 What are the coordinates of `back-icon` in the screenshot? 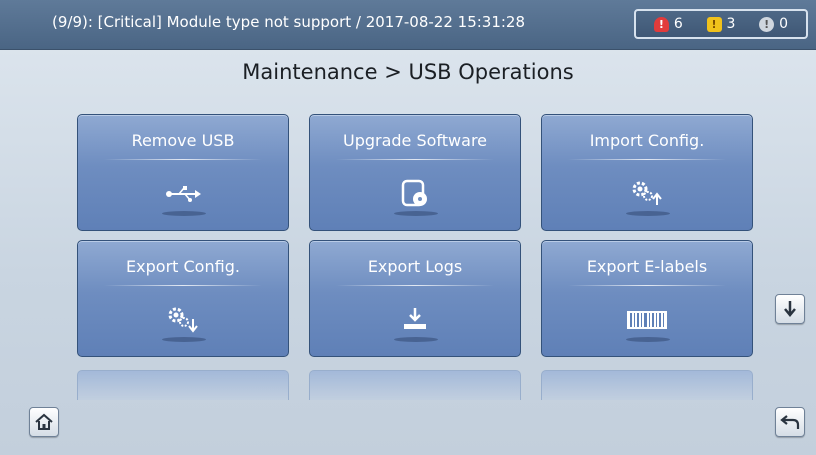 It's located at (790, 422).